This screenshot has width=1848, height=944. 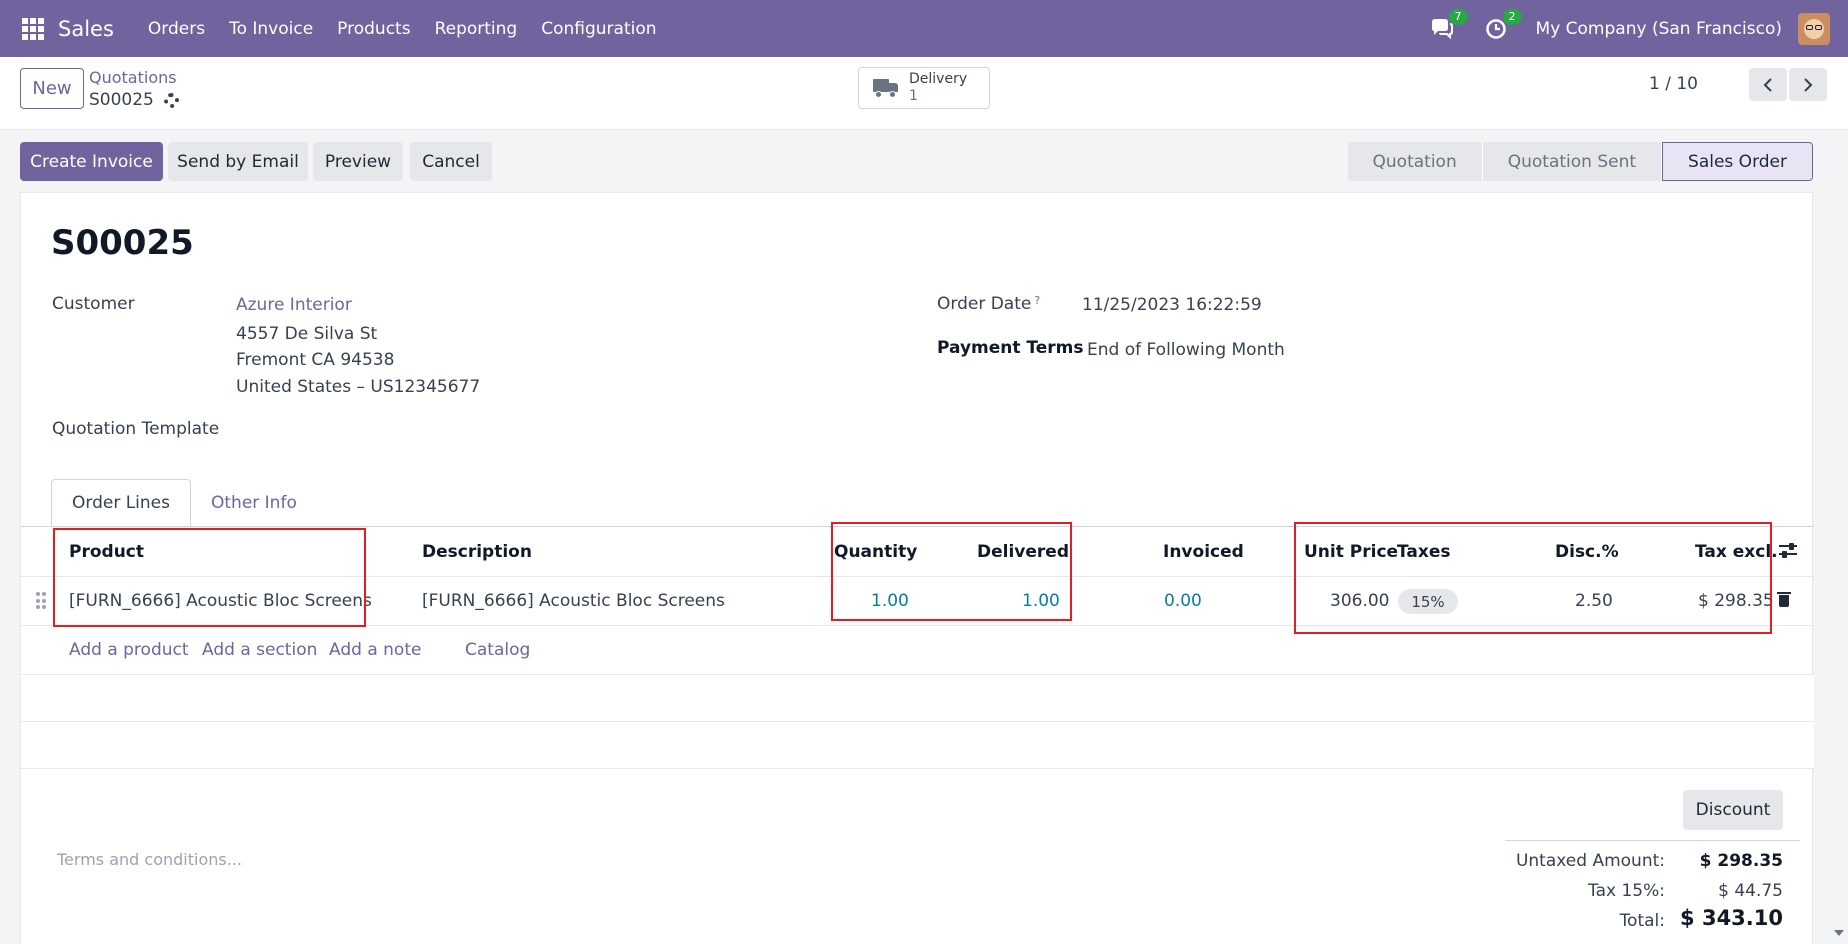 What do you see at coordinates (913, 96) in the screenshot?
I see `delivery-count: 1` at bounding box center [913, 96].